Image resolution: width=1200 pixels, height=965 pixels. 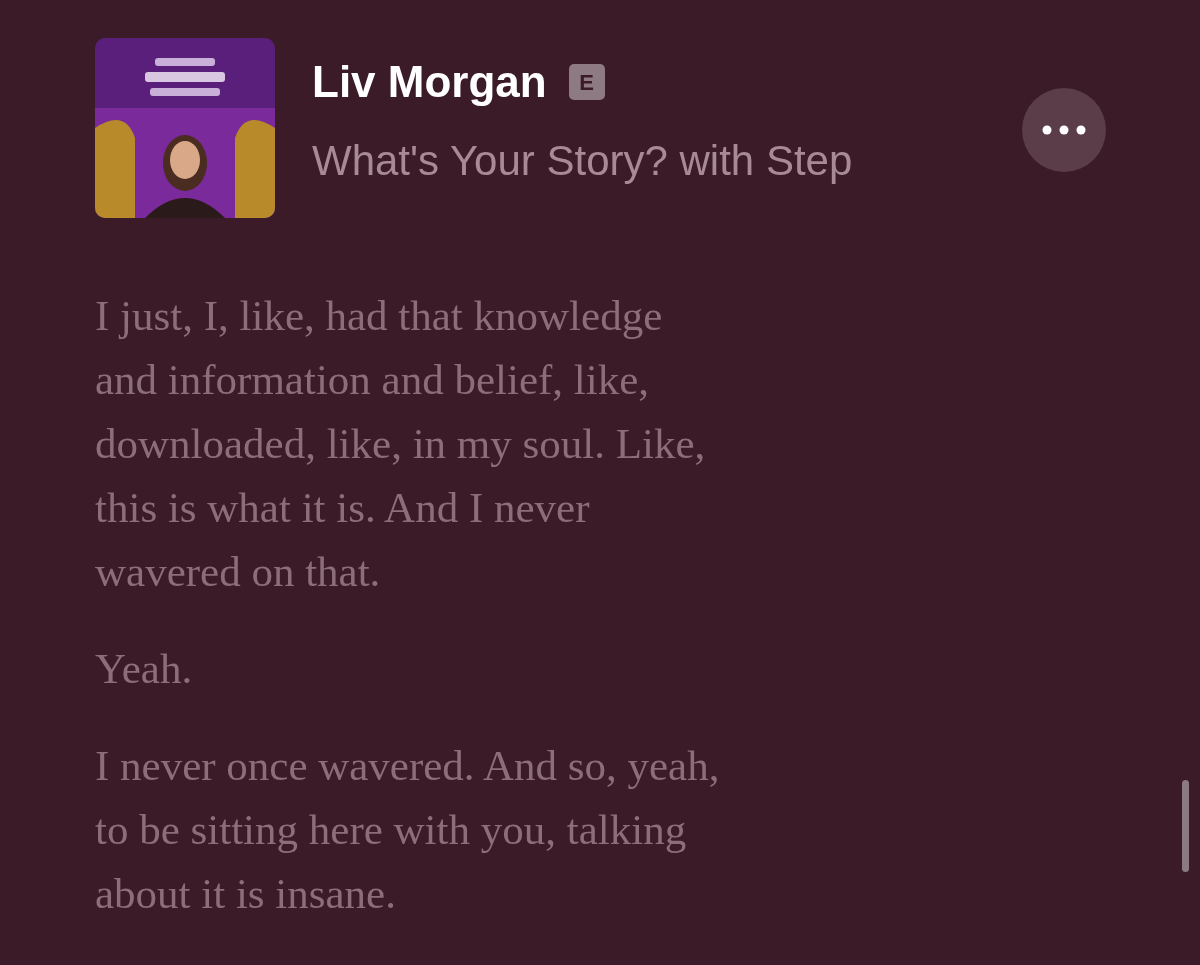 What do you see at coordinates (582, 161) in the screenshot?
I see `podcast-title: What's Your Story? with Step` at bounding box center [582, 161].